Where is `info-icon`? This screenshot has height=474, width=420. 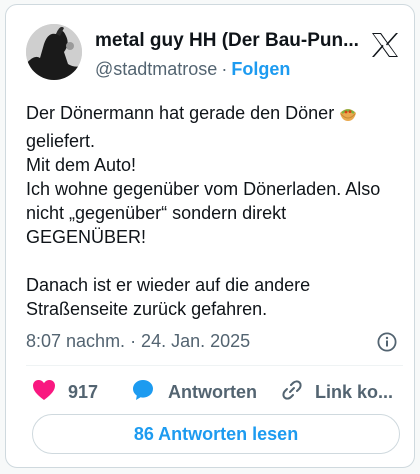
info-icon is located at coordinates (387, 342).